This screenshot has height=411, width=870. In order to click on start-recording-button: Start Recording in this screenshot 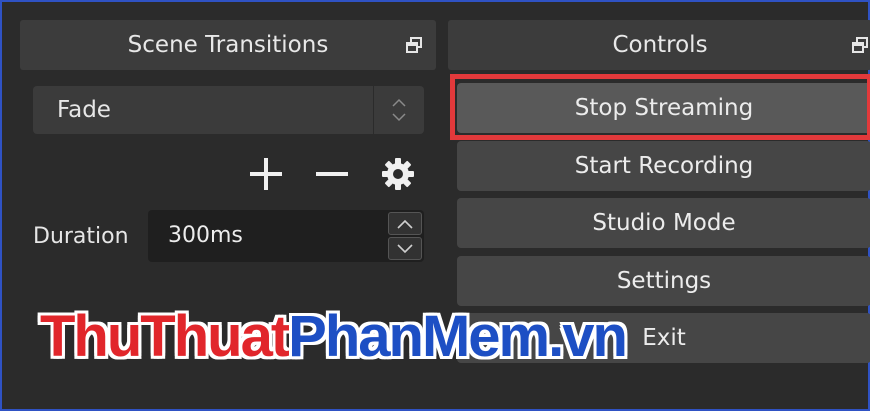, I will do `click(663, 166)`.